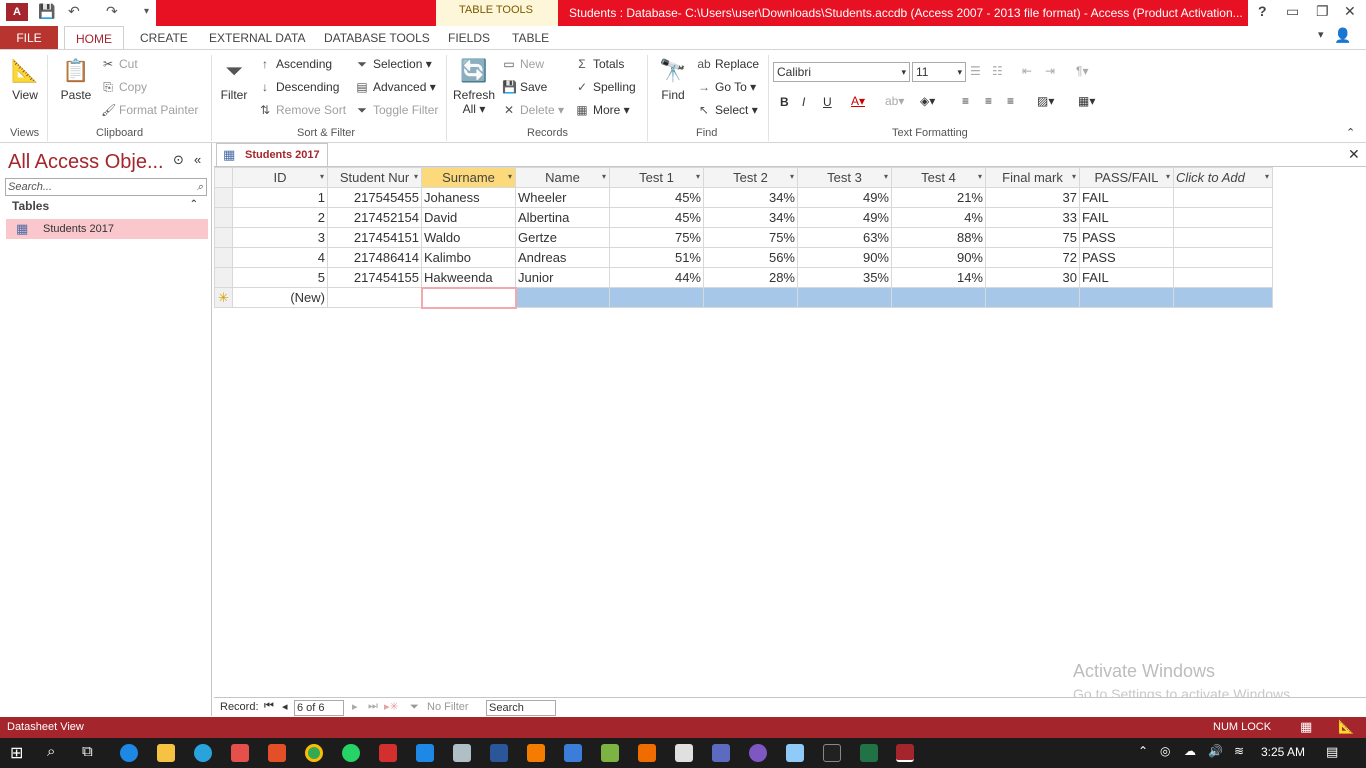  Describe the element at coordinates (16, 753) in the screenshot. I see `windows-start-icon: ⊞` at that location.